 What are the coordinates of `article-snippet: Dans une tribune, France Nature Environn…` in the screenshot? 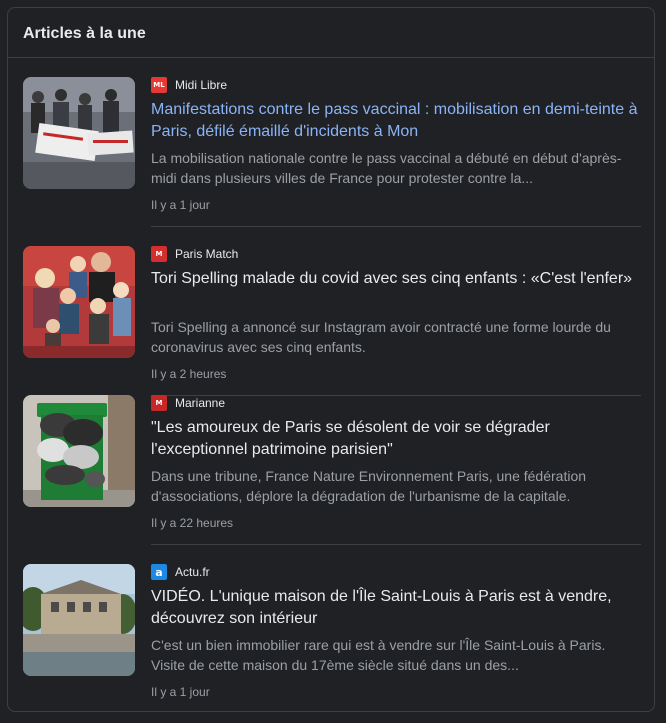 It's located at (369, 486).